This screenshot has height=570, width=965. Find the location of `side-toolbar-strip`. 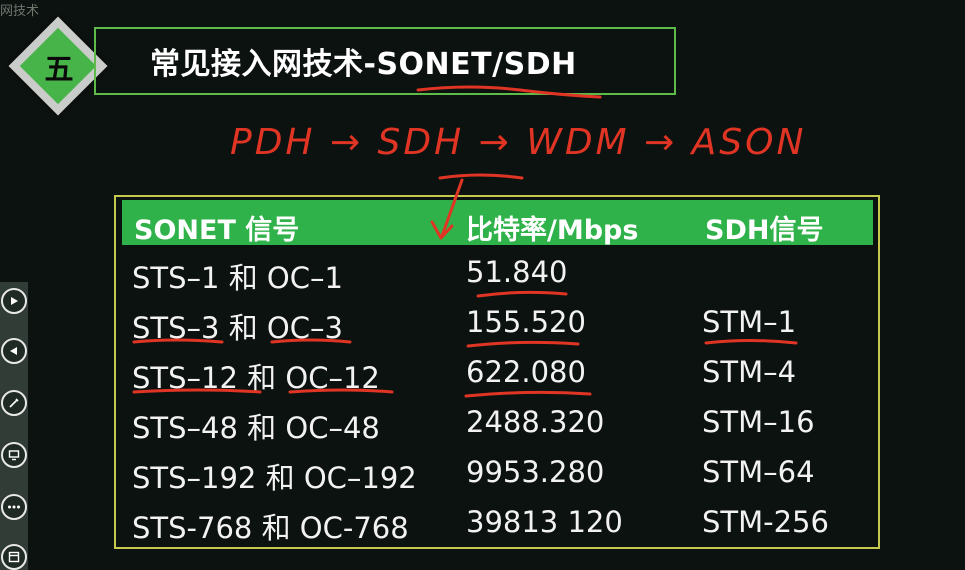

side-toolbar-strip is located at coordinates (14, 426).